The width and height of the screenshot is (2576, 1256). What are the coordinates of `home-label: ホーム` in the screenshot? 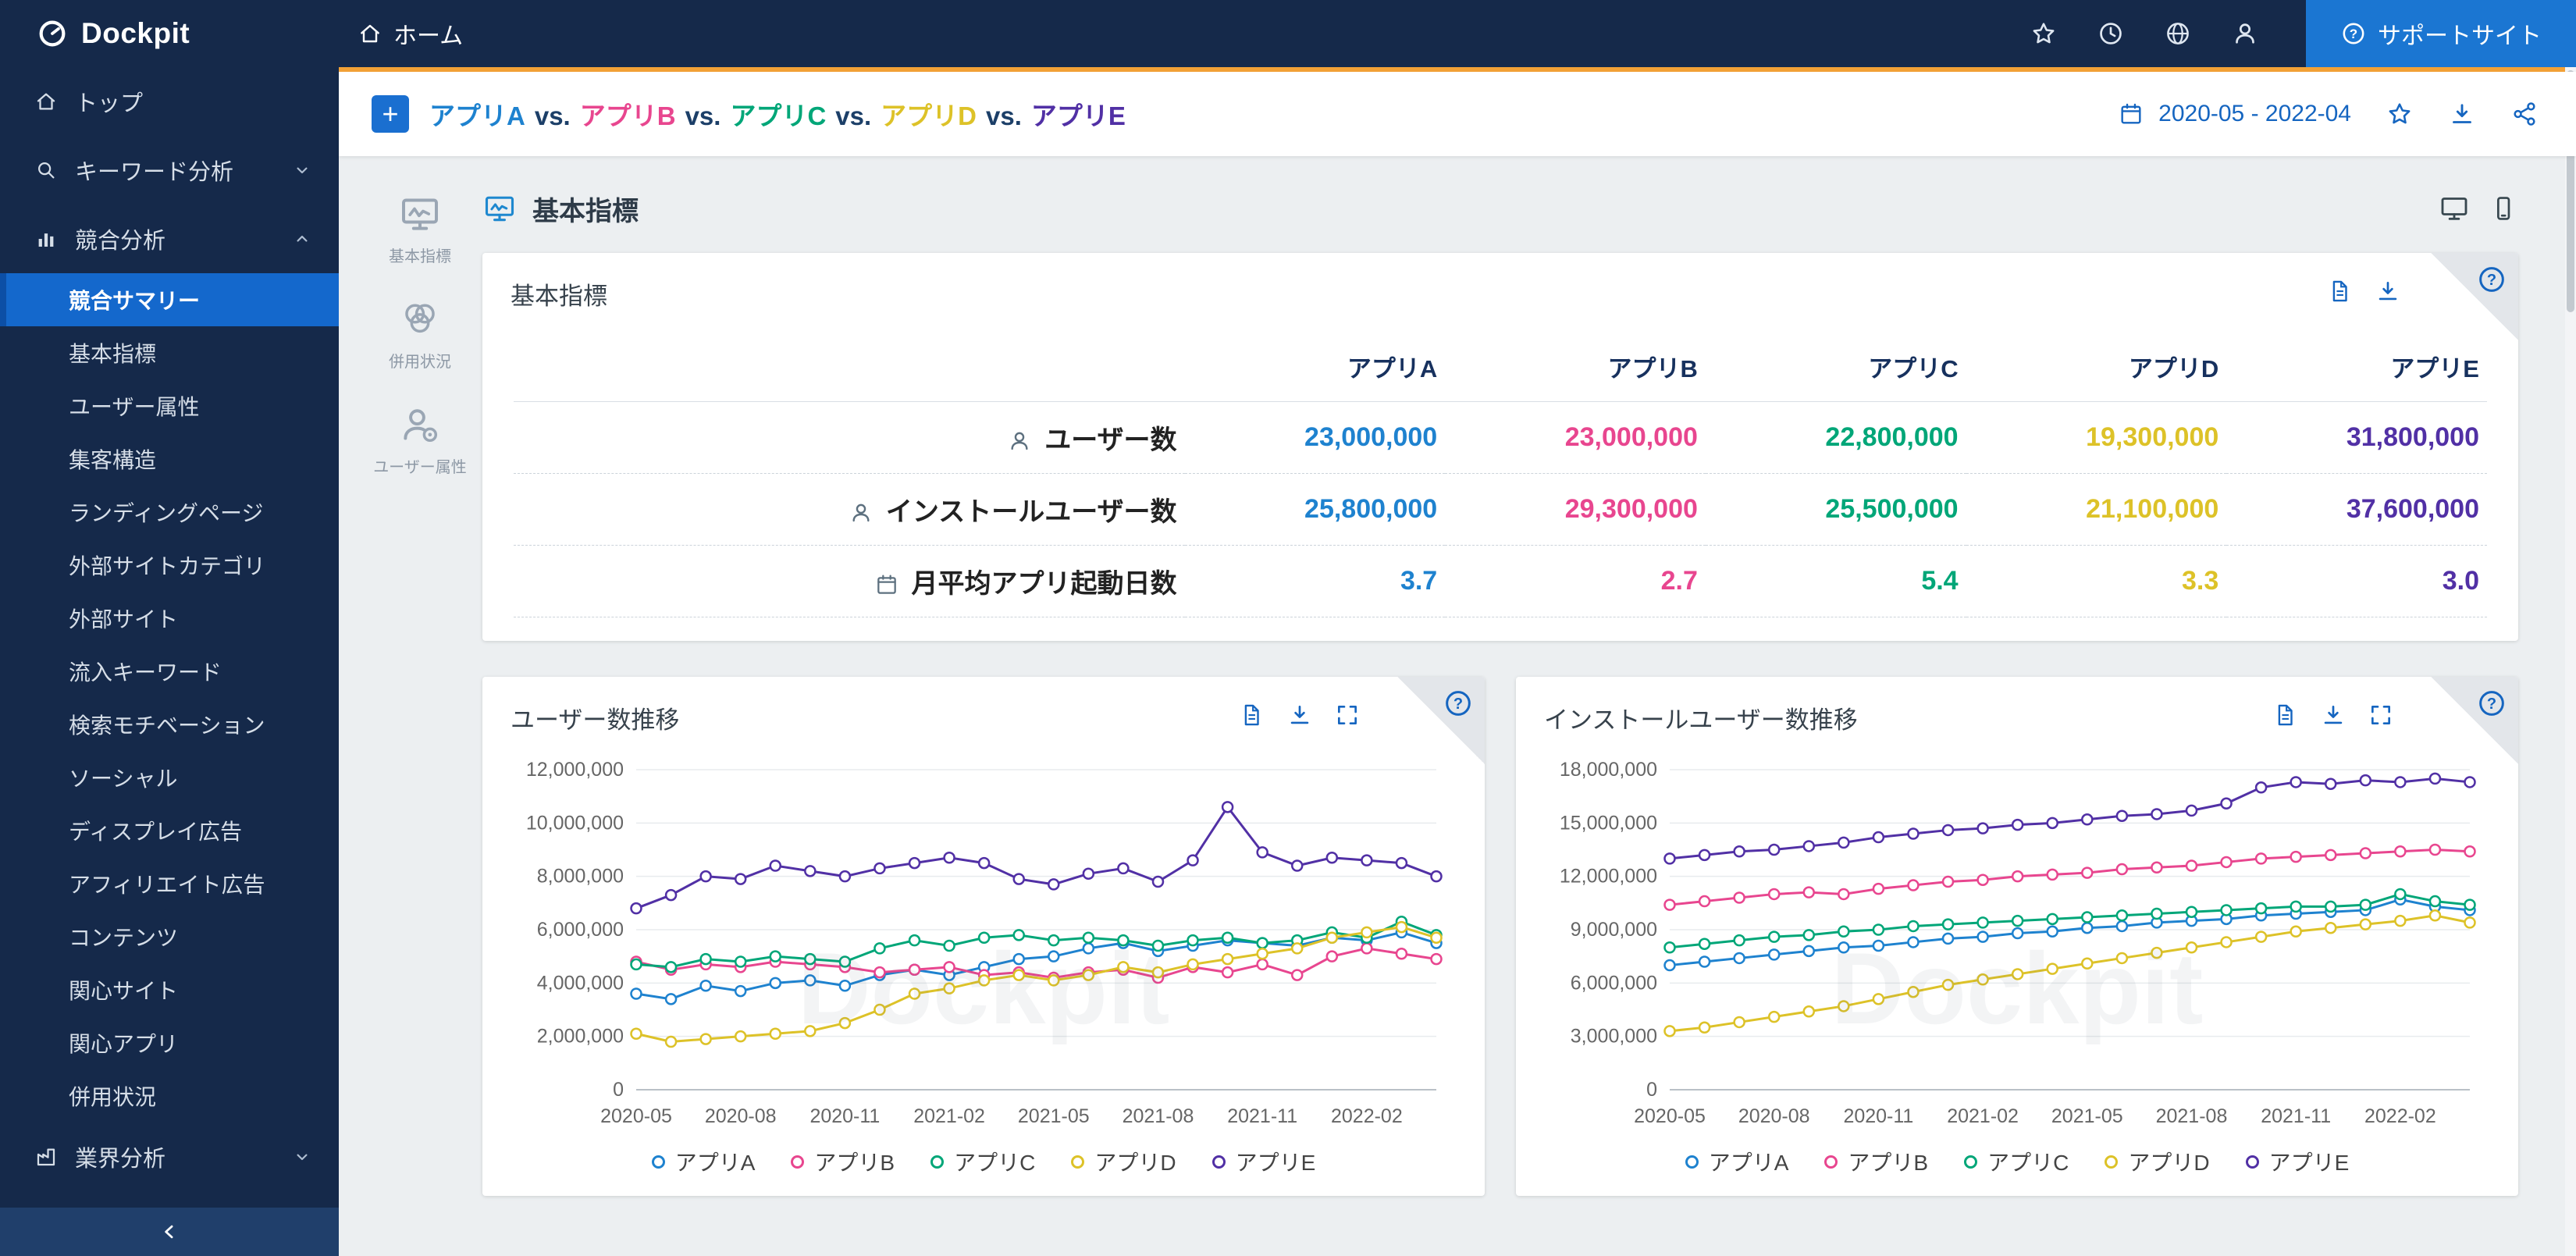 It's located at (429, 36).